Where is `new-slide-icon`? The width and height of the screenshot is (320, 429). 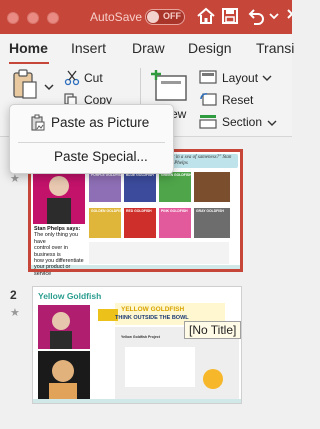 new-slide-icon is located at coordinates (169, 87).